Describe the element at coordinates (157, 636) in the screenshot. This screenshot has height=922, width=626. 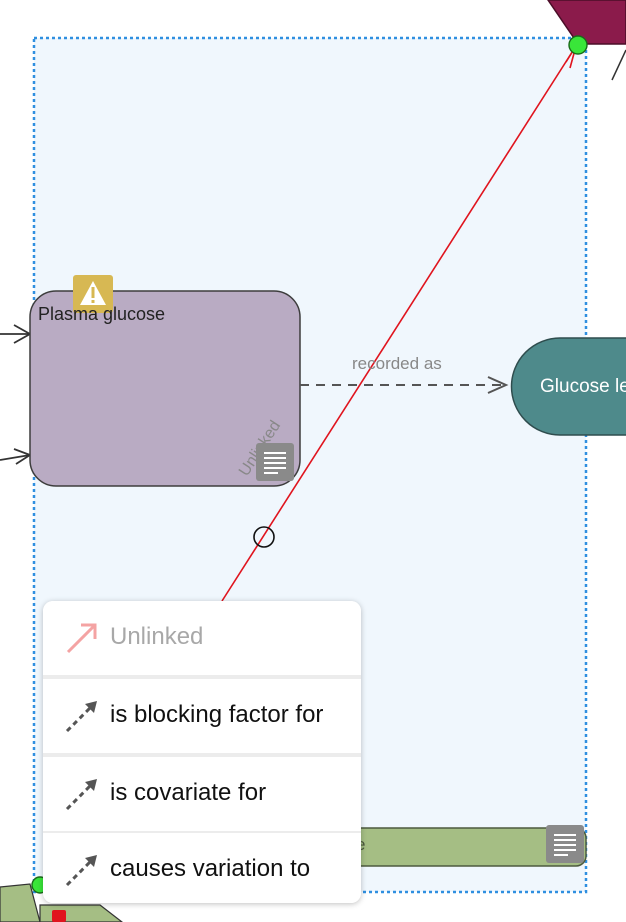
I see `menu-item-label: Unlinked` at that location.